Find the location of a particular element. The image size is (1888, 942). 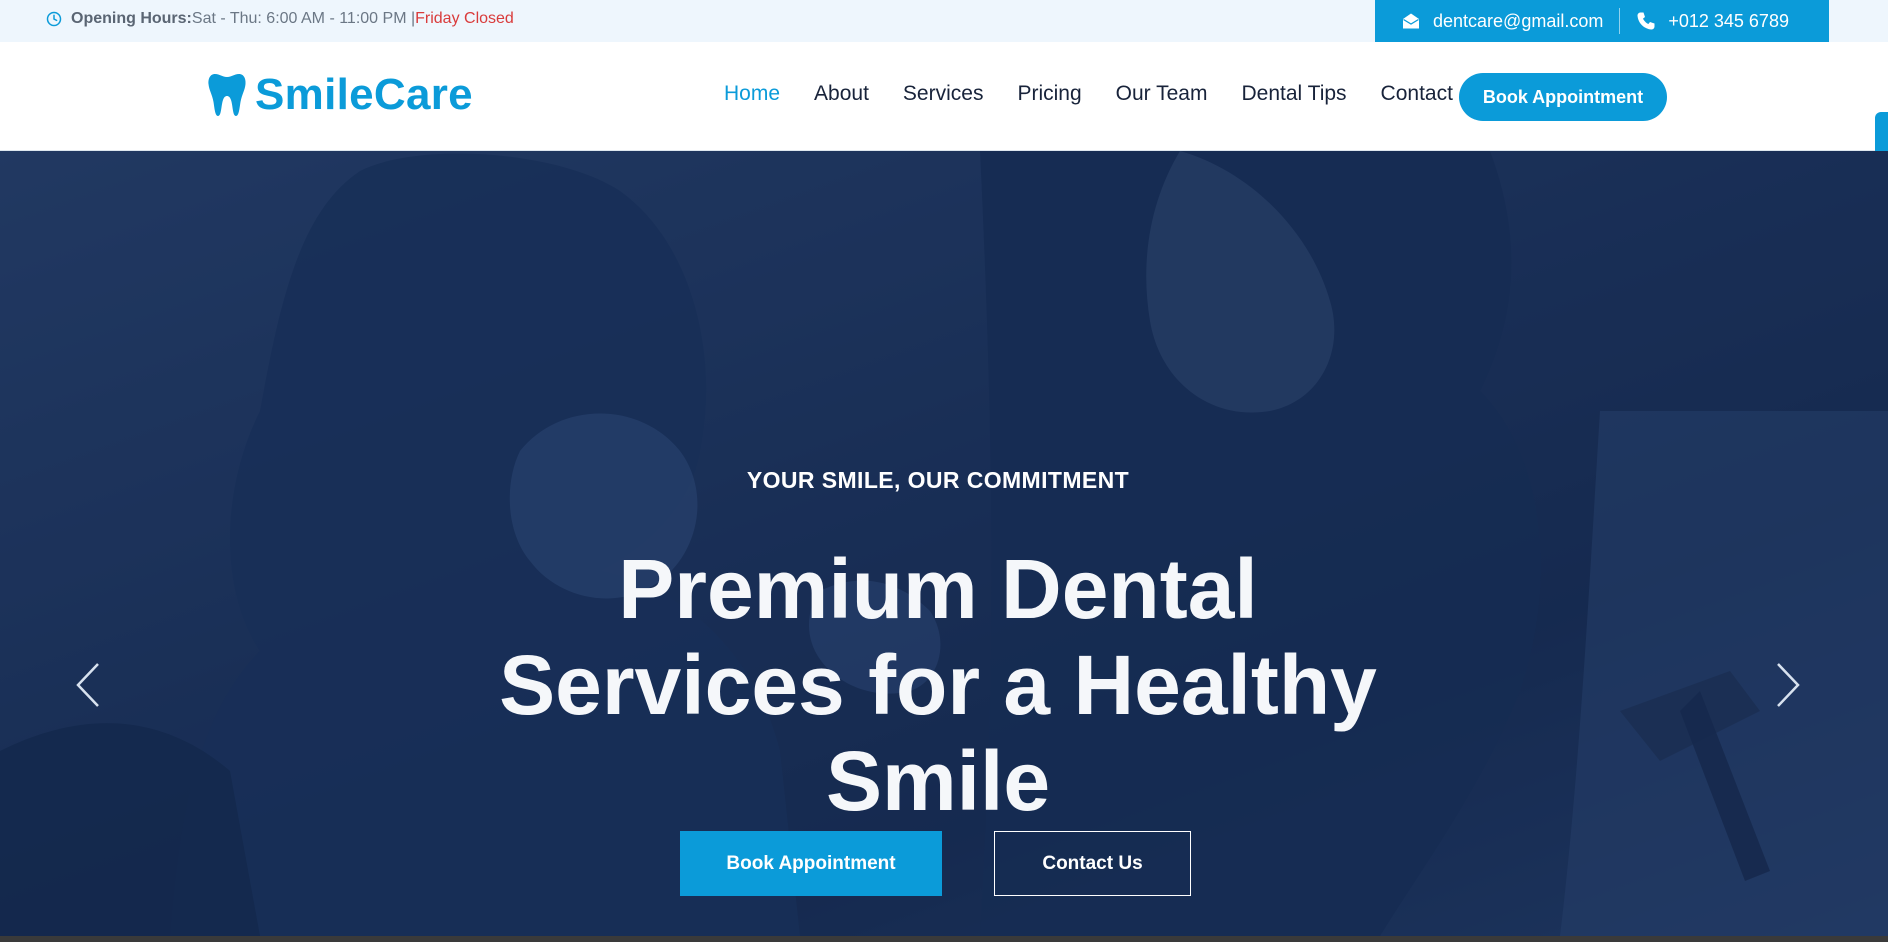

phone-link: +012 345 6789 is located at coordinates (1712, 21).